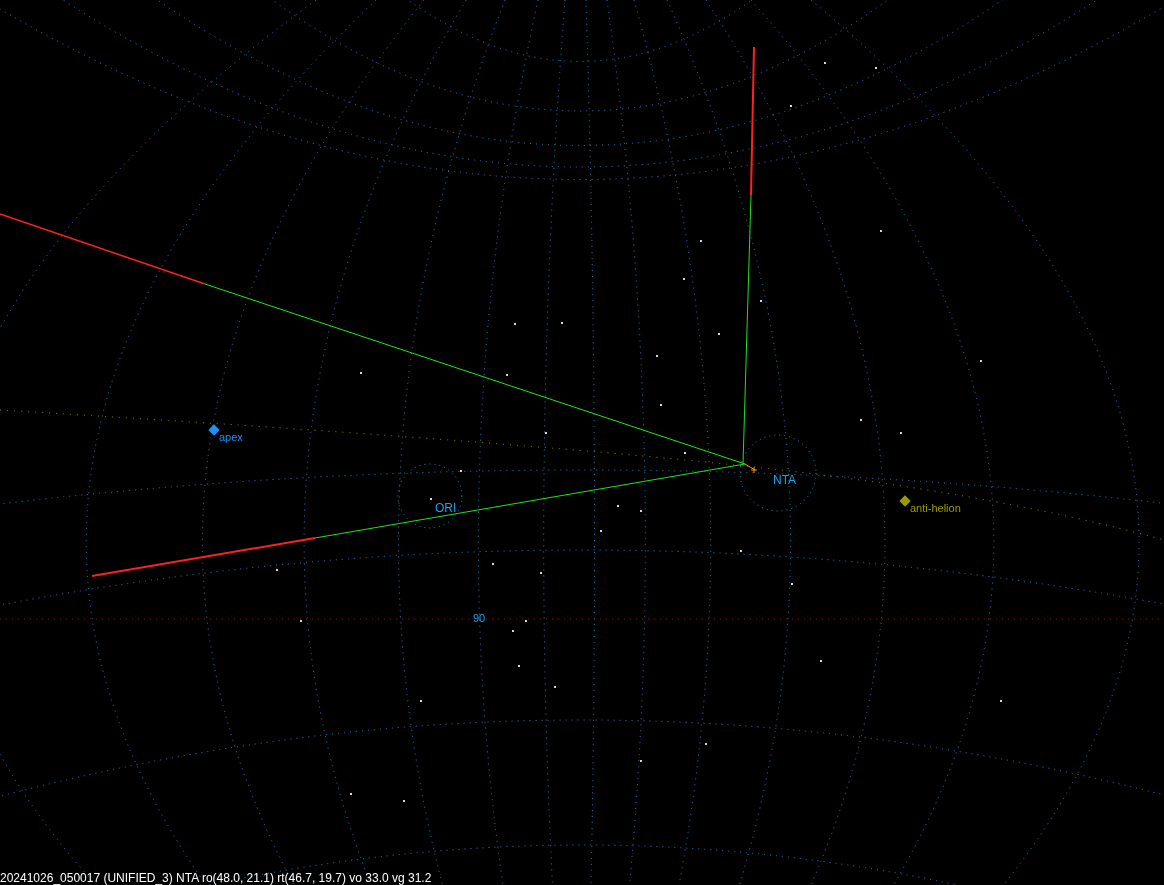 The height and width of the screenshot is (885, 1164). Describe the element at coordinates (935, 508) in the screenshot. I see `sky-point-label: anti-helion` at that location.